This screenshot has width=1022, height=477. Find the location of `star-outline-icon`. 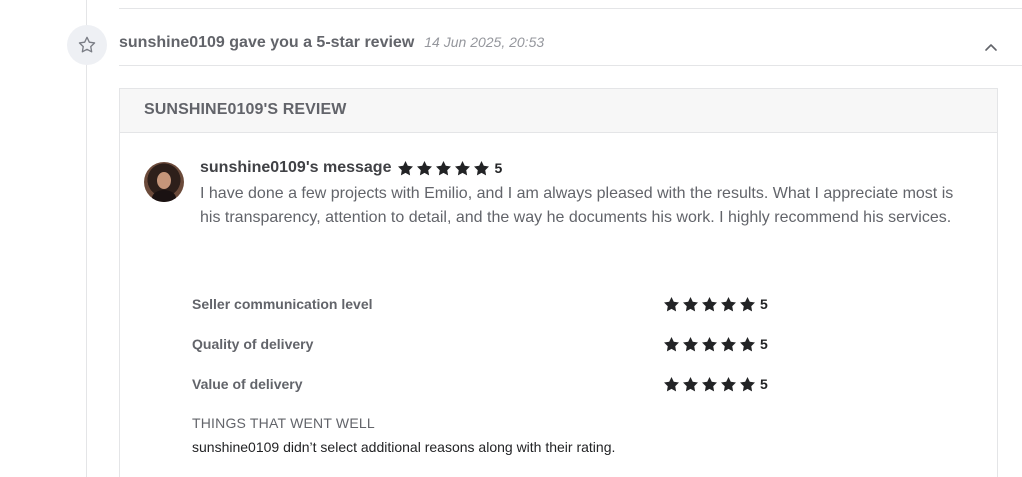

star-outline-icon is located at coordinates (87, 45).